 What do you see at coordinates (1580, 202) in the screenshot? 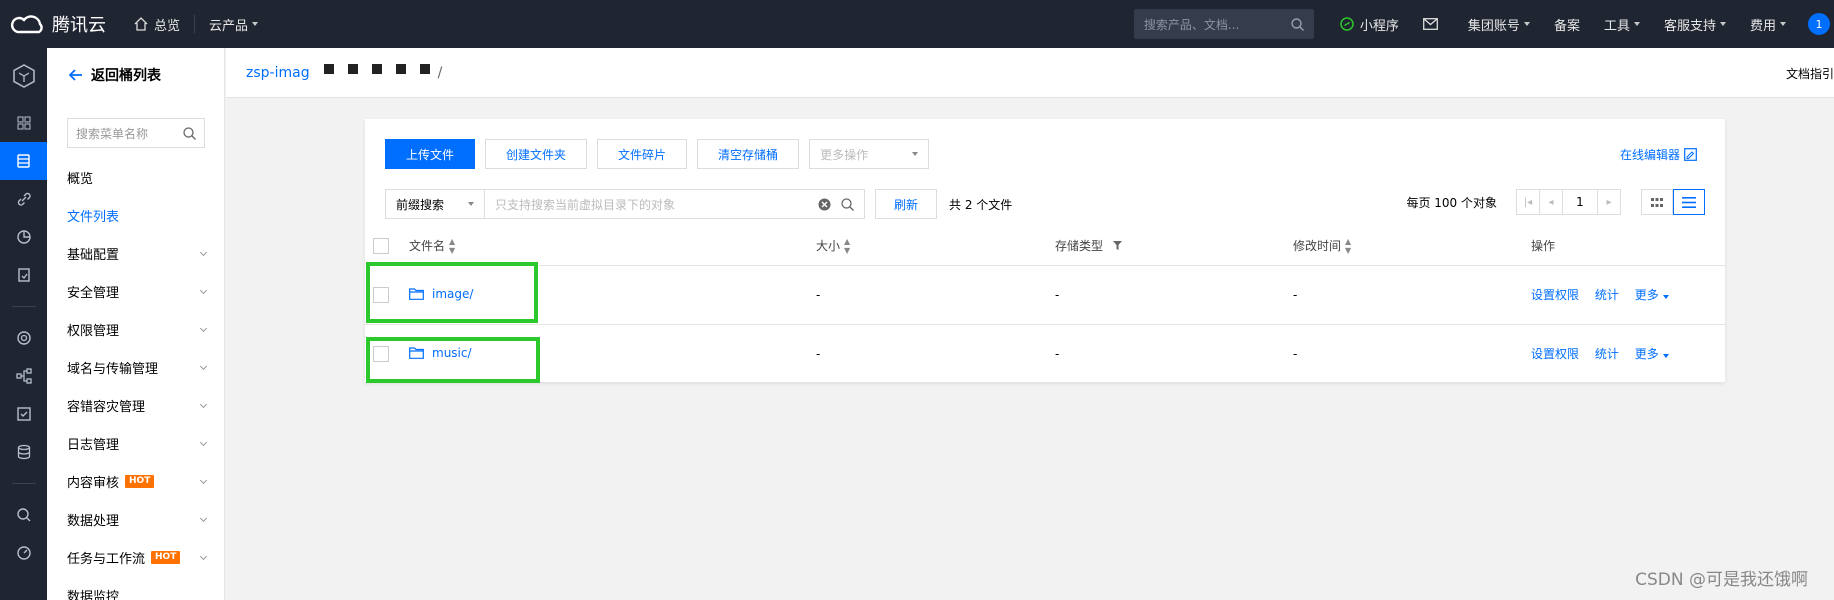
I see `page-number-input: 1` at bounding box center [1580, 202].